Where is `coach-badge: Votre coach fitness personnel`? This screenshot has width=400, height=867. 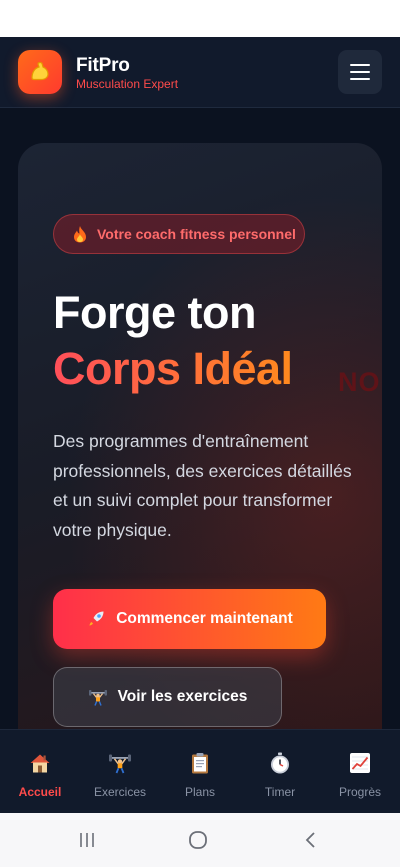 coach-badge: Votre coach fitness personnel is located at coordinates (179, 234).